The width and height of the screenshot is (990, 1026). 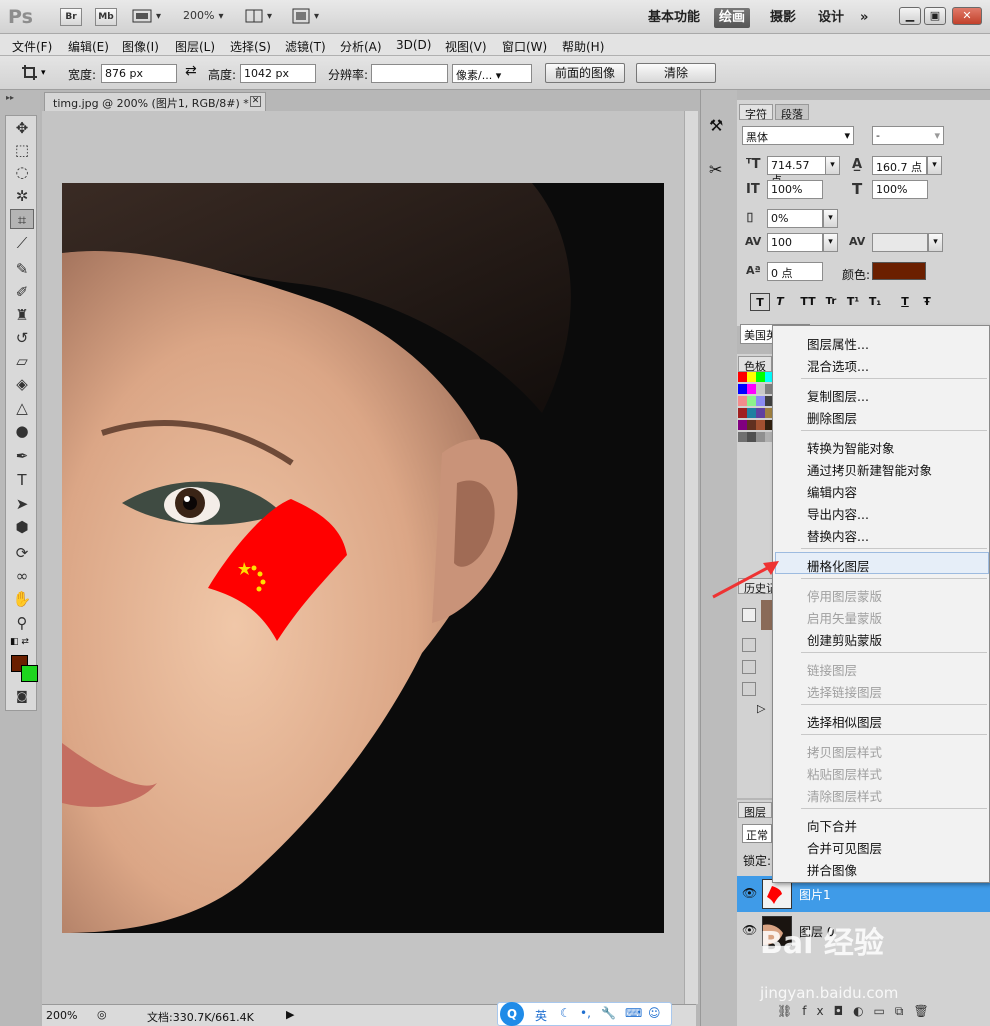 I want to click on link-icon: ⛓, so click(x=789, y=1011).